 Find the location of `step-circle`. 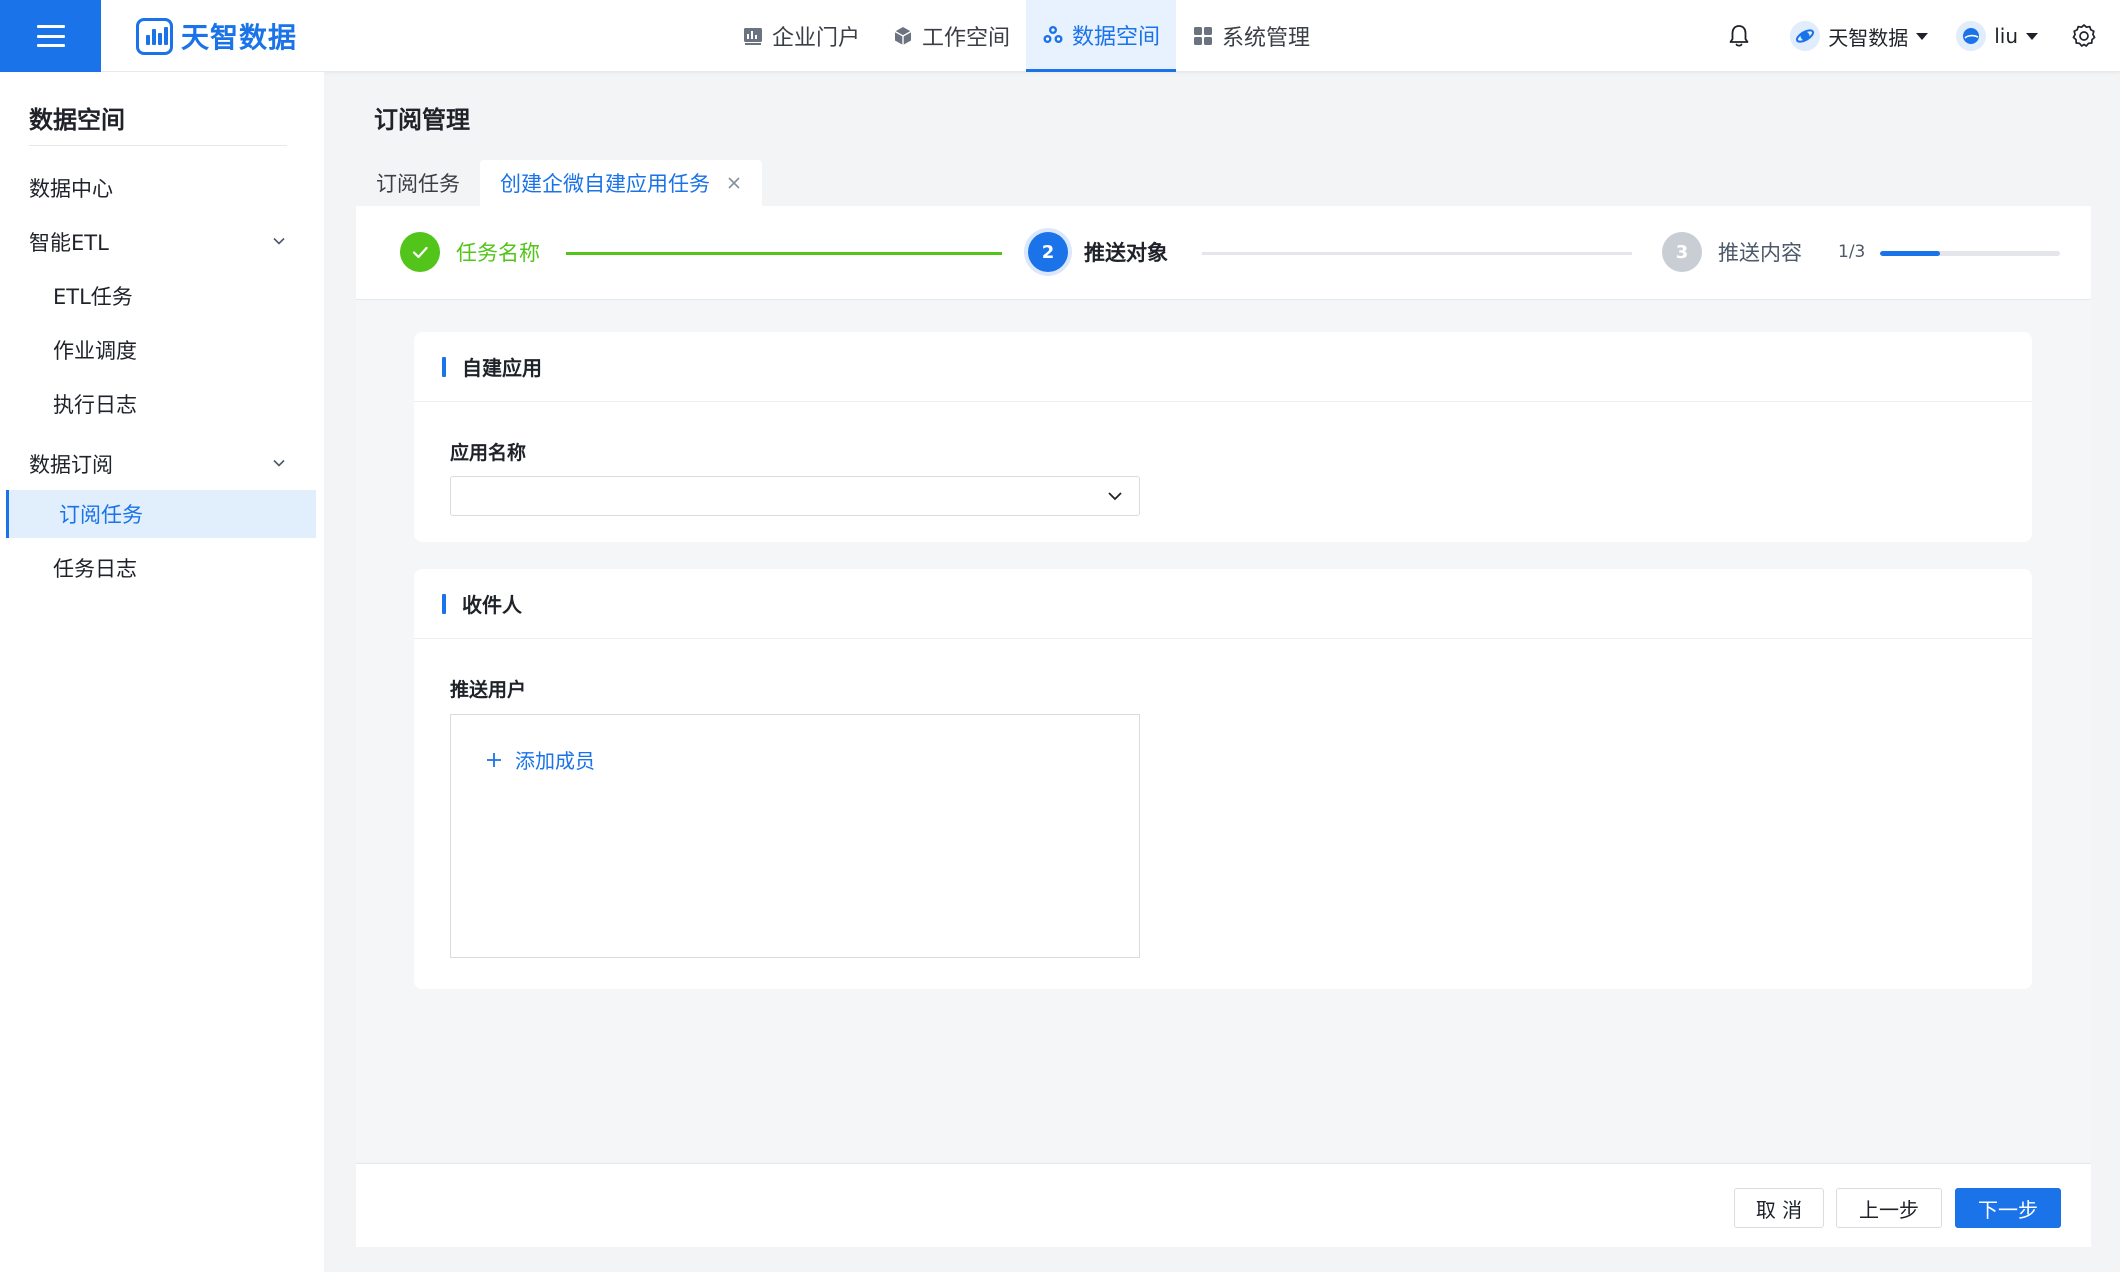

step-circle is located at coordinates (420, 252).